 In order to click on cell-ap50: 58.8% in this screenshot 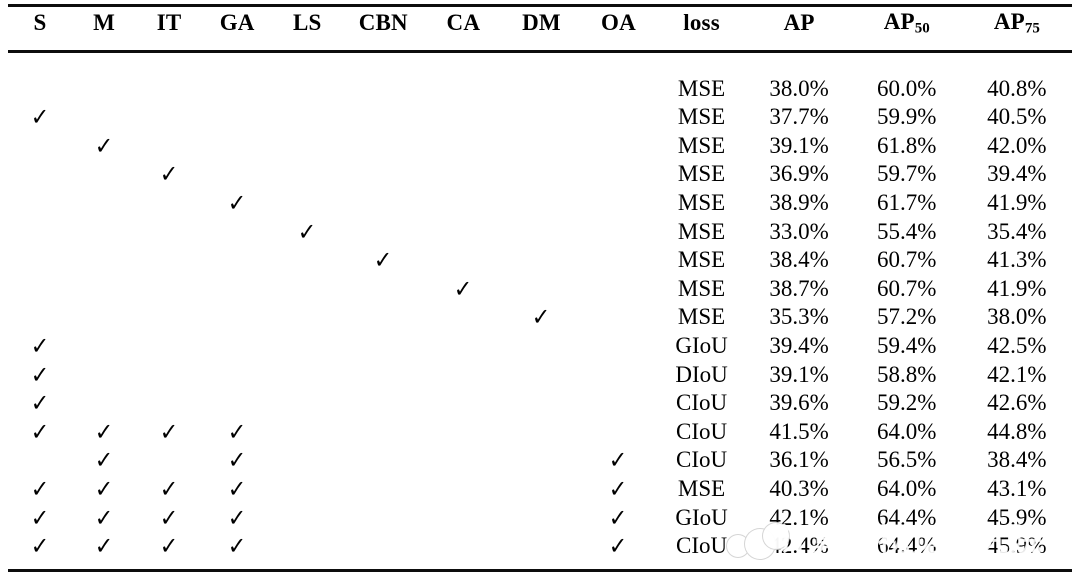, I will do `click(907, 374)`.